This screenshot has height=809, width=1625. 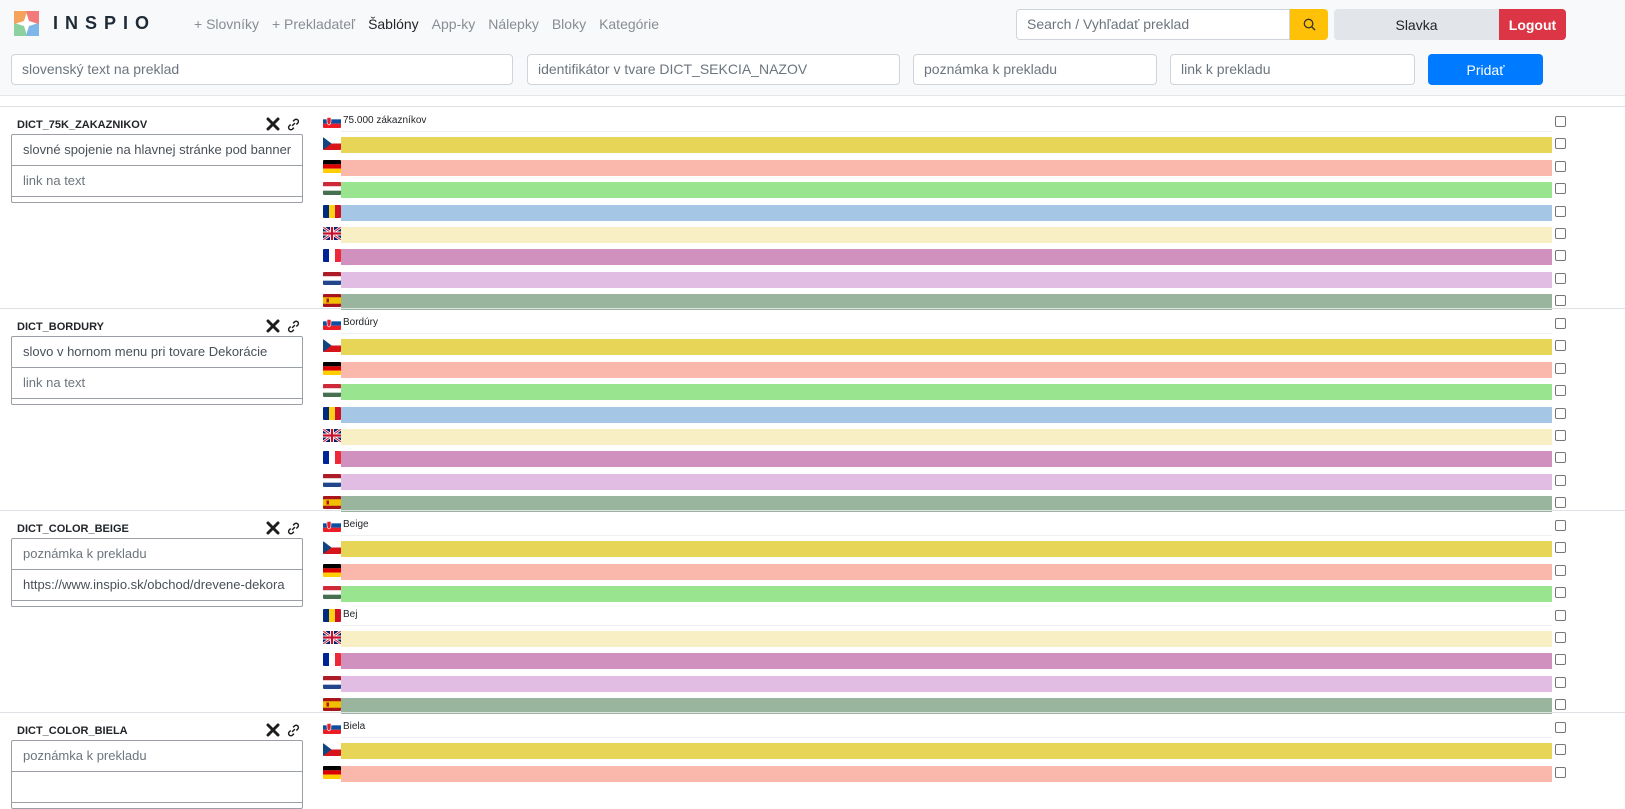 What do you see at coordinates (1532, 24) in the screenshot?
I see `logout-button: Logout` at bounding box center [1532, 24].